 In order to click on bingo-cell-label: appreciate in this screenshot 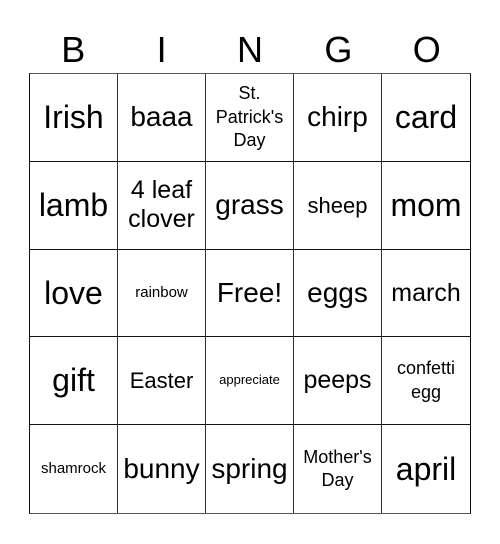, I will do `click(249, 380)`.